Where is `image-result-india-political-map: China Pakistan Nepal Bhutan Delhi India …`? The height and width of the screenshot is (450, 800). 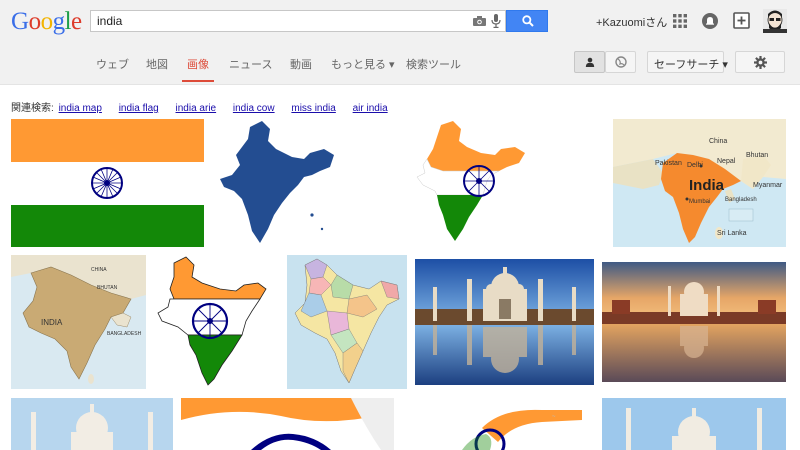 image-result-india-political-map: China Pakistan Nepal Bhutan Delhi India … is located at coordinates (699, 183).